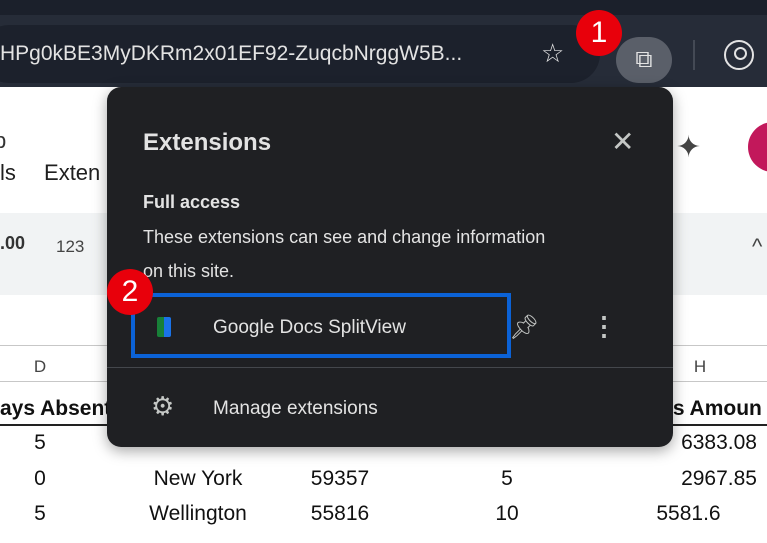  What do you see at coordinates (507, 514) in the screenshot?
I see `table-cell: 10` at bounding box center [507, 514].